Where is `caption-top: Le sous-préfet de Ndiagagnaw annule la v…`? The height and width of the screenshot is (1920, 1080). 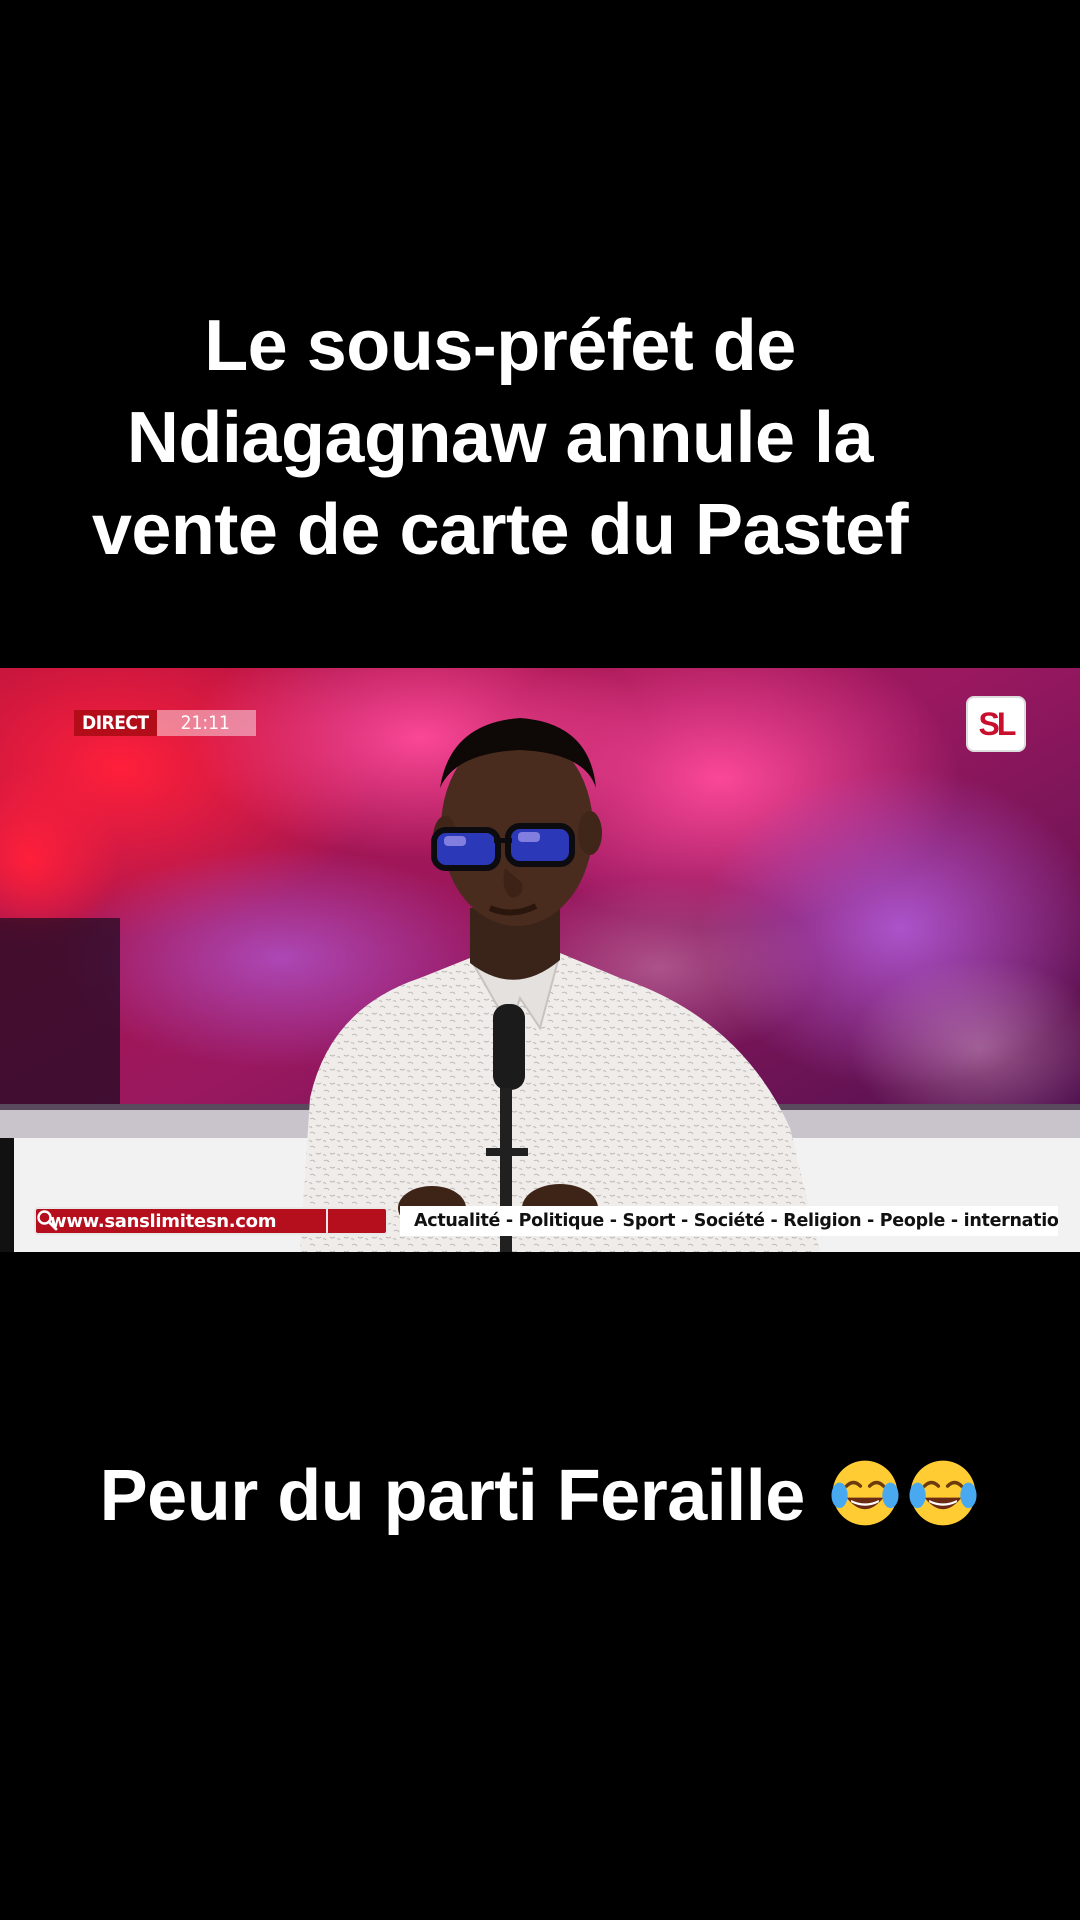
caption-top: Le sous-préfet de Ndiagagnaw annule la v… is located at coordinates (500, 438).